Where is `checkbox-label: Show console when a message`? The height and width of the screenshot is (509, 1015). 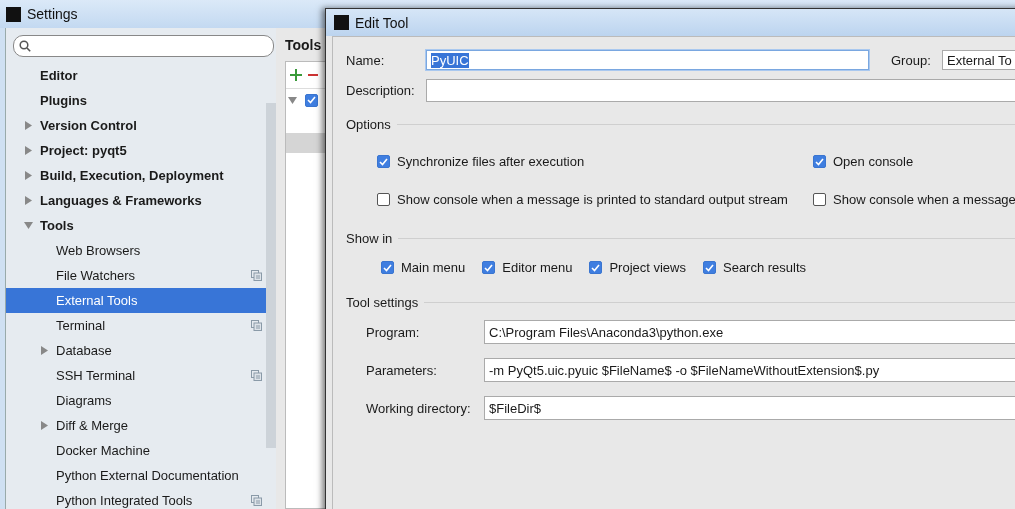
checkbox-label: Show console when a message is located at coordinates (924, 199).